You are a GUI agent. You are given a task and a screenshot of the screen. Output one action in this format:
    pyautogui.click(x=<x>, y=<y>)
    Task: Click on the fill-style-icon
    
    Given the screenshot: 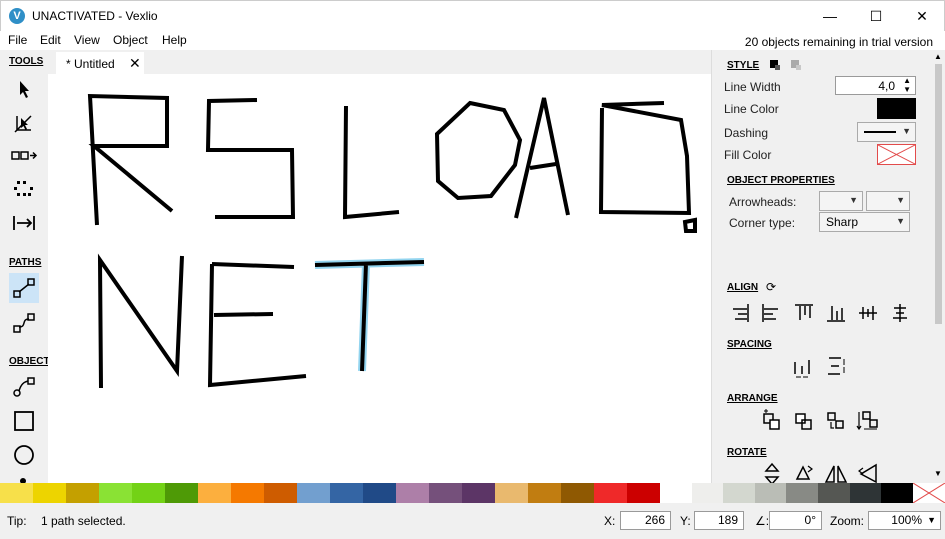 What is the action you would take?
    pyautogui.click(x=796, y=66)
    